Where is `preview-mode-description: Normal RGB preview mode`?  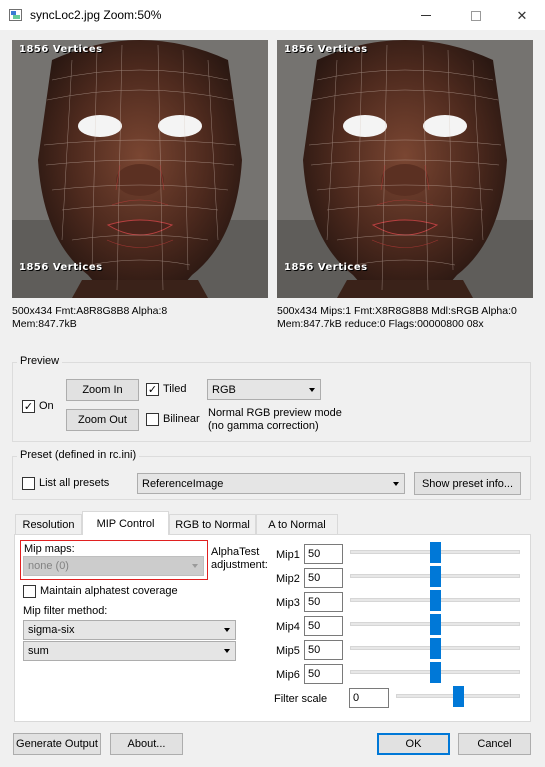 preview-mode-description: Normal RGB preview mode is located at coordinates (275, 413).